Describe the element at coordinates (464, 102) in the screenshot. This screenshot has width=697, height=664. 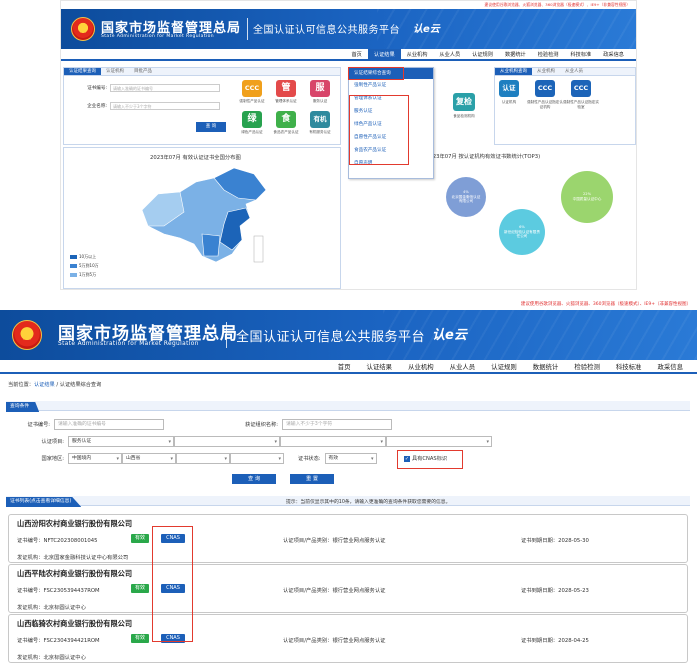
I see `food-test-tile: 复检` at that location.